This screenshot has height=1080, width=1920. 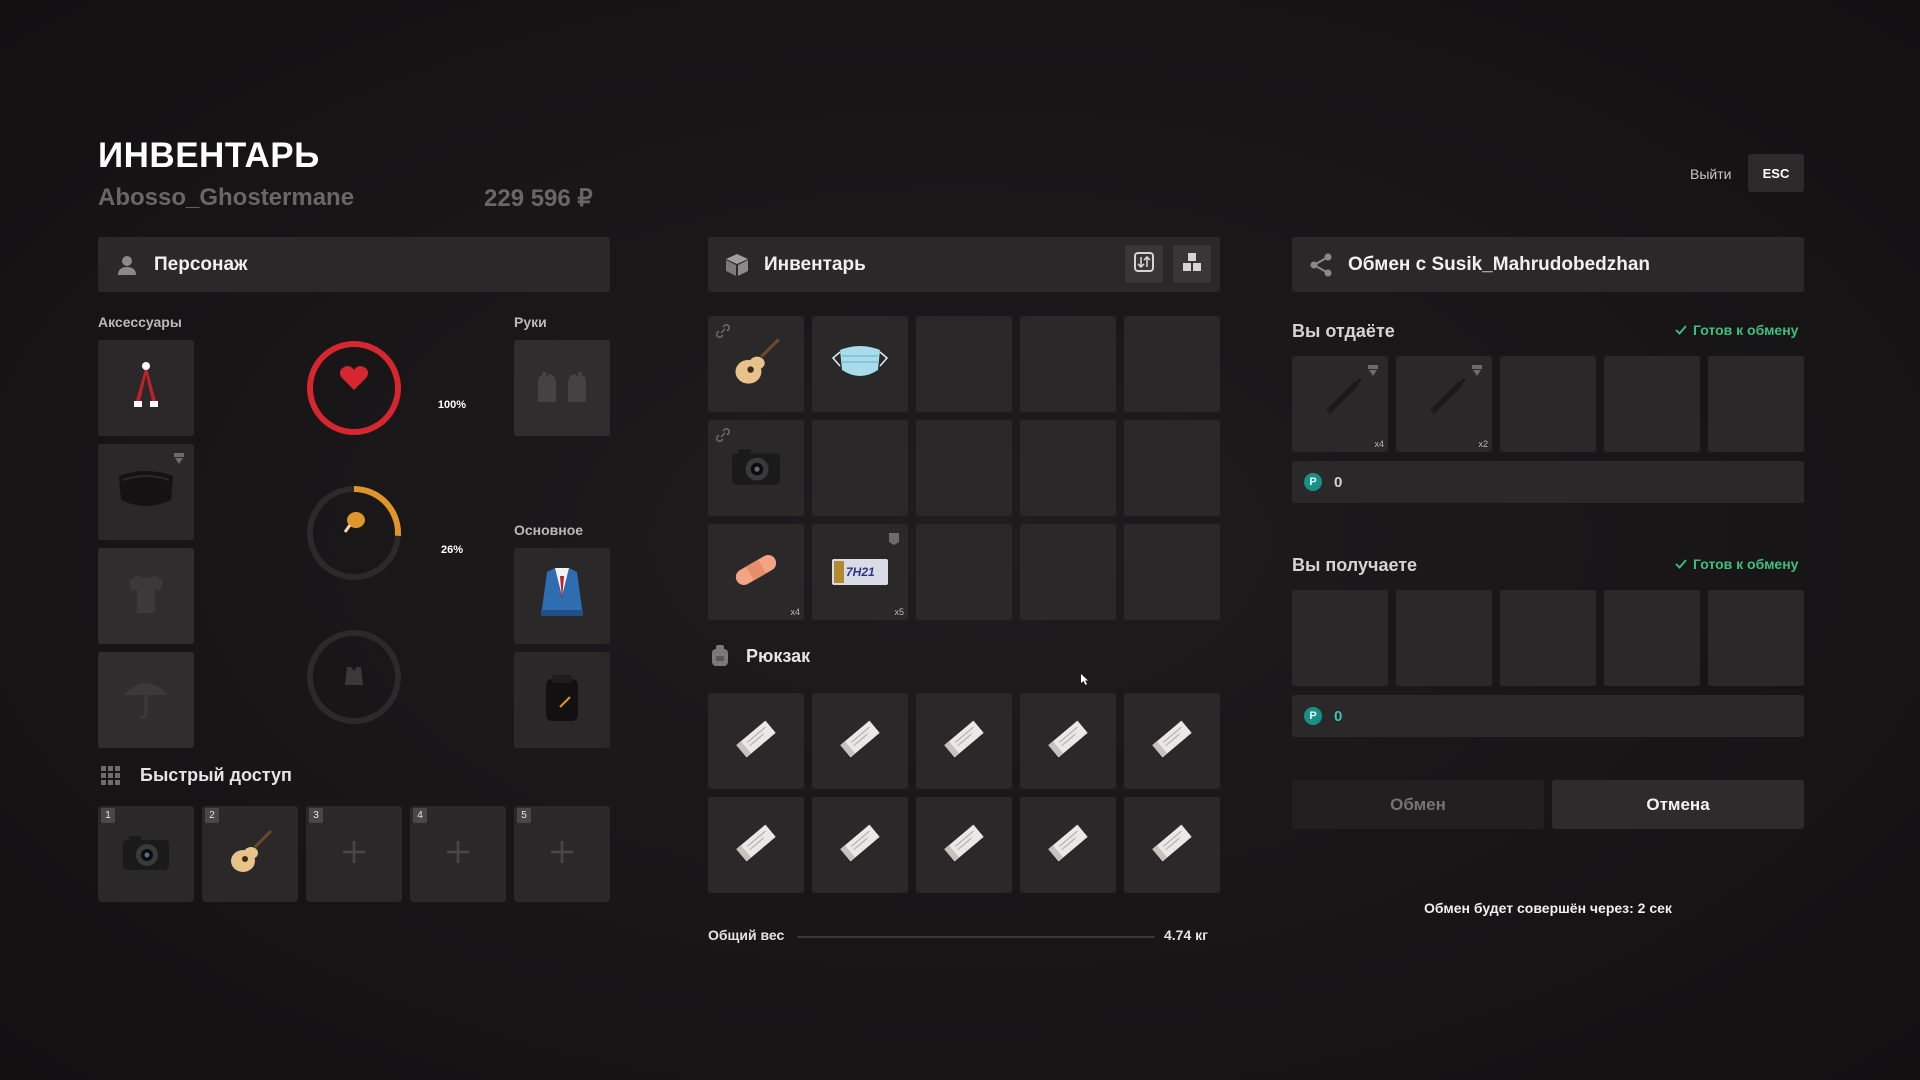 I want to click on hands-label: Руки, so click(x=530, y=322).